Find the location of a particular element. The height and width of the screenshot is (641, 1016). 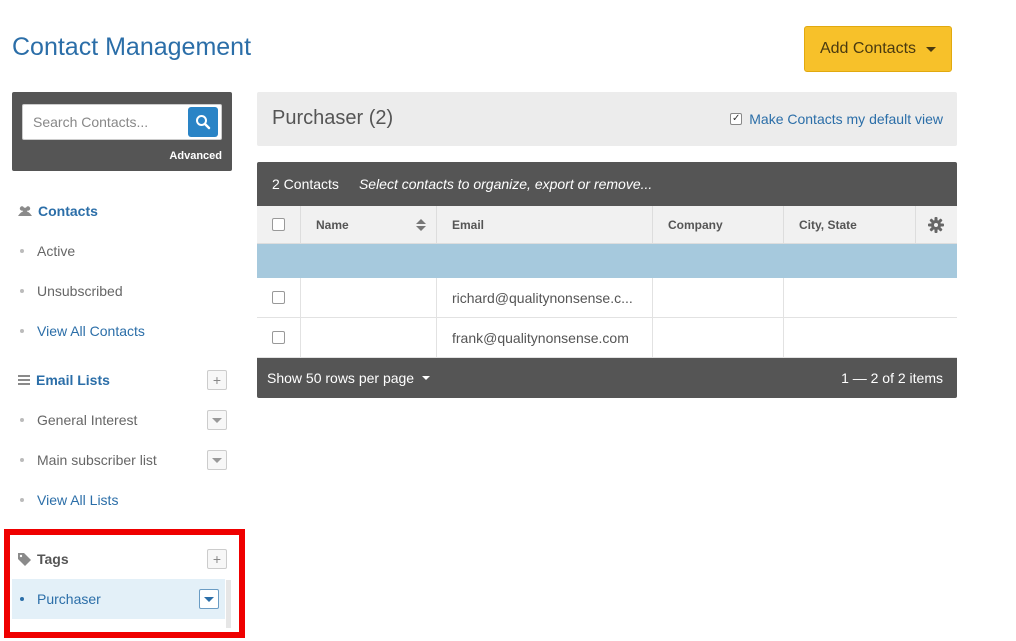

add-email-list-button: + is located at coordinates (217, 380).